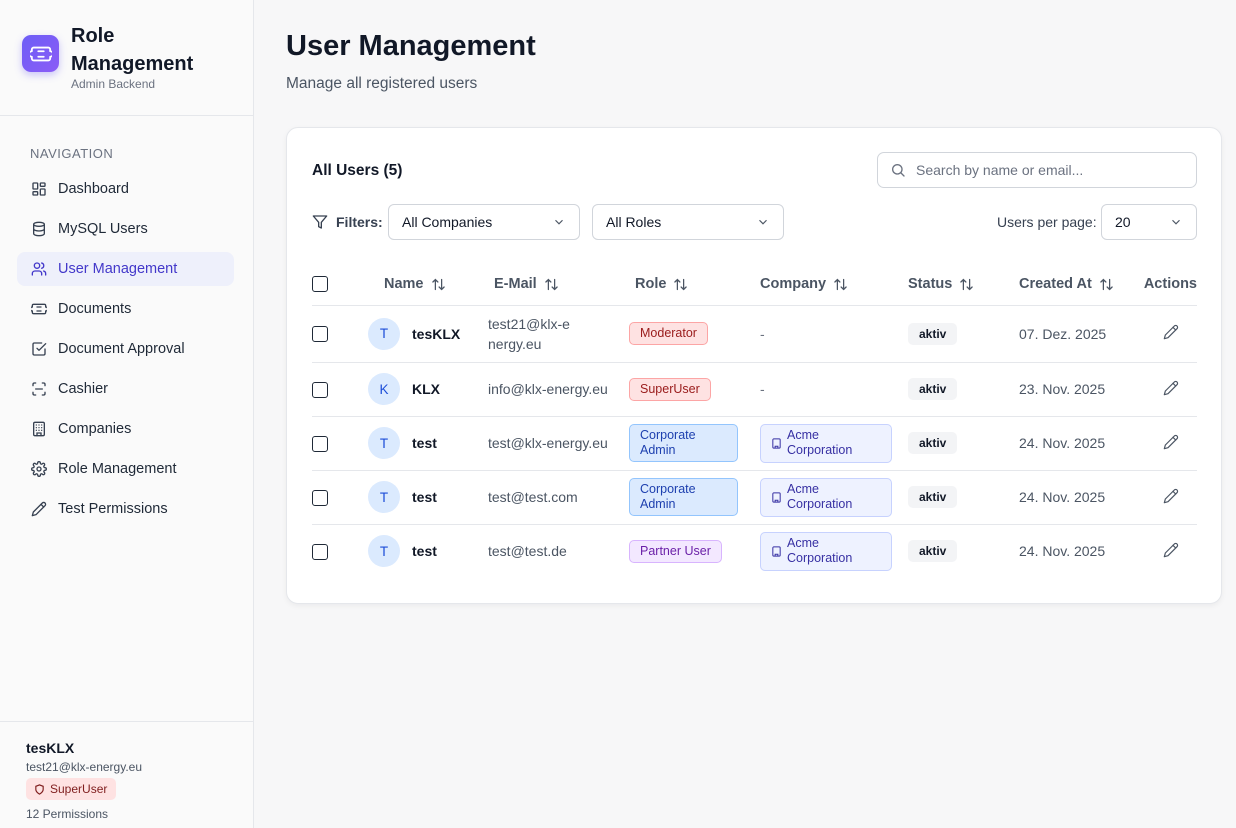 This screenshot has width=1236, height=828. What do you see at coordinates (818, 285) in the screenshot?
I see `column-header-company: Company` at bounding box center [818, 285].